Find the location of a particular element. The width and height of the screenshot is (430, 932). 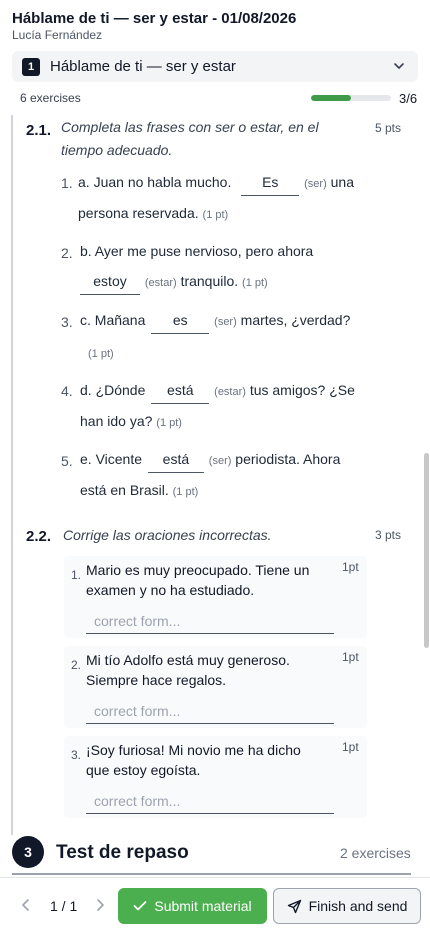

send-icon is located at coordinates (294, 906).